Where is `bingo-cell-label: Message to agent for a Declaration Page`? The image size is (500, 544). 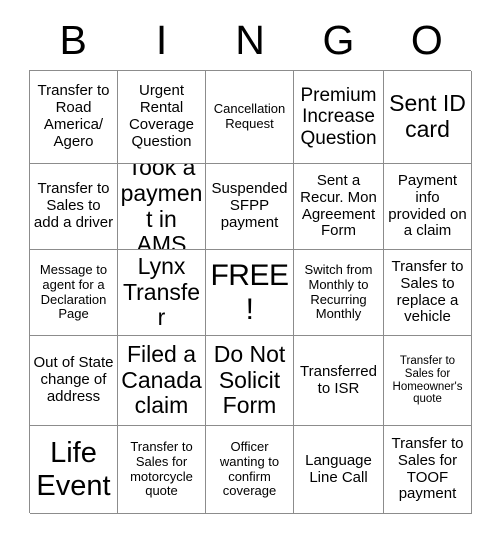 bingo-cell-label: Message to agent for a Declaration Page is located at coordinates (73, 292).